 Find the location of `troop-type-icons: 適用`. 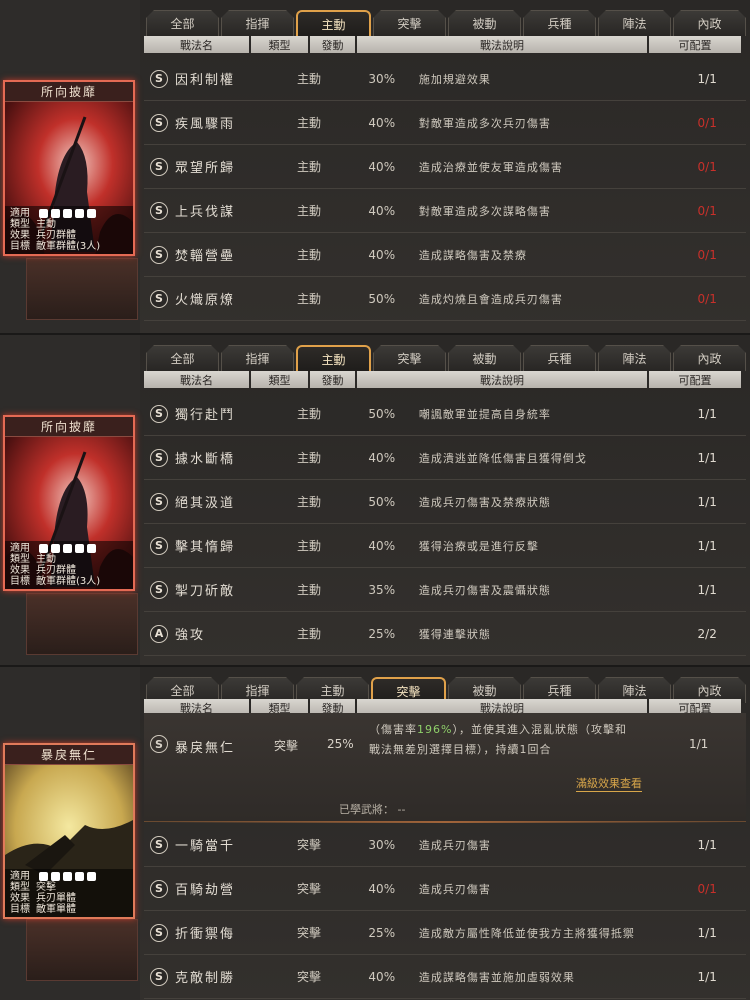

troop-type-icons: 適用 is located at coordinates (69, 214).